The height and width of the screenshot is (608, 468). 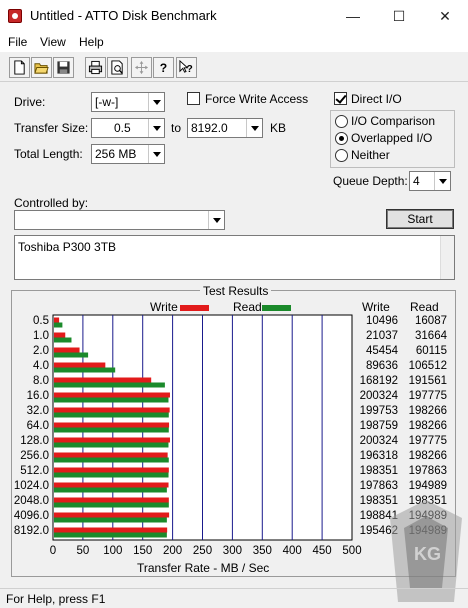 What do you see at coordinates (123, 15) in the screenshot?
I see `window-title: Untitled - ATTO Disk Benchmark` at bounding box center [123, 15].